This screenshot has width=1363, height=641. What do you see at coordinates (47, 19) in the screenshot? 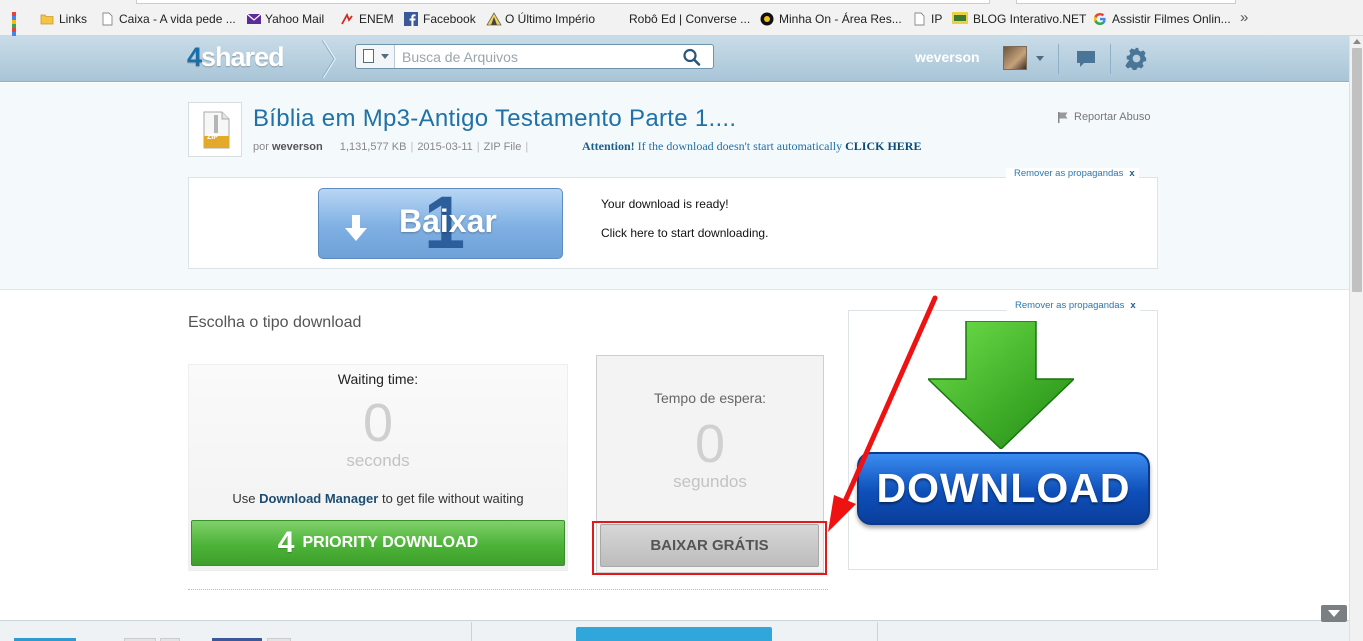
I see `folder-icon` at bounding box center [47, 19].